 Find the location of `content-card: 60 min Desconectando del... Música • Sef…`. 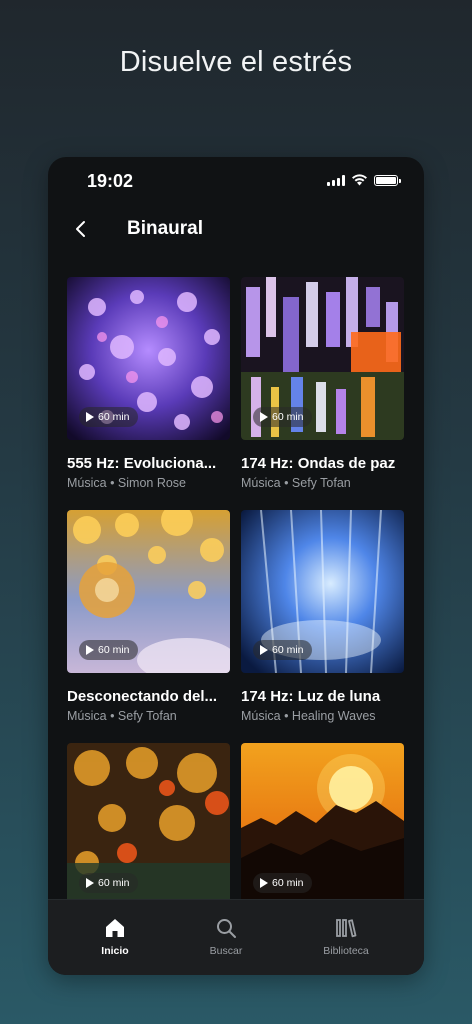

content-card: 60 min Desconectando del... Música • Sef… is located at coordinates (148, 616).